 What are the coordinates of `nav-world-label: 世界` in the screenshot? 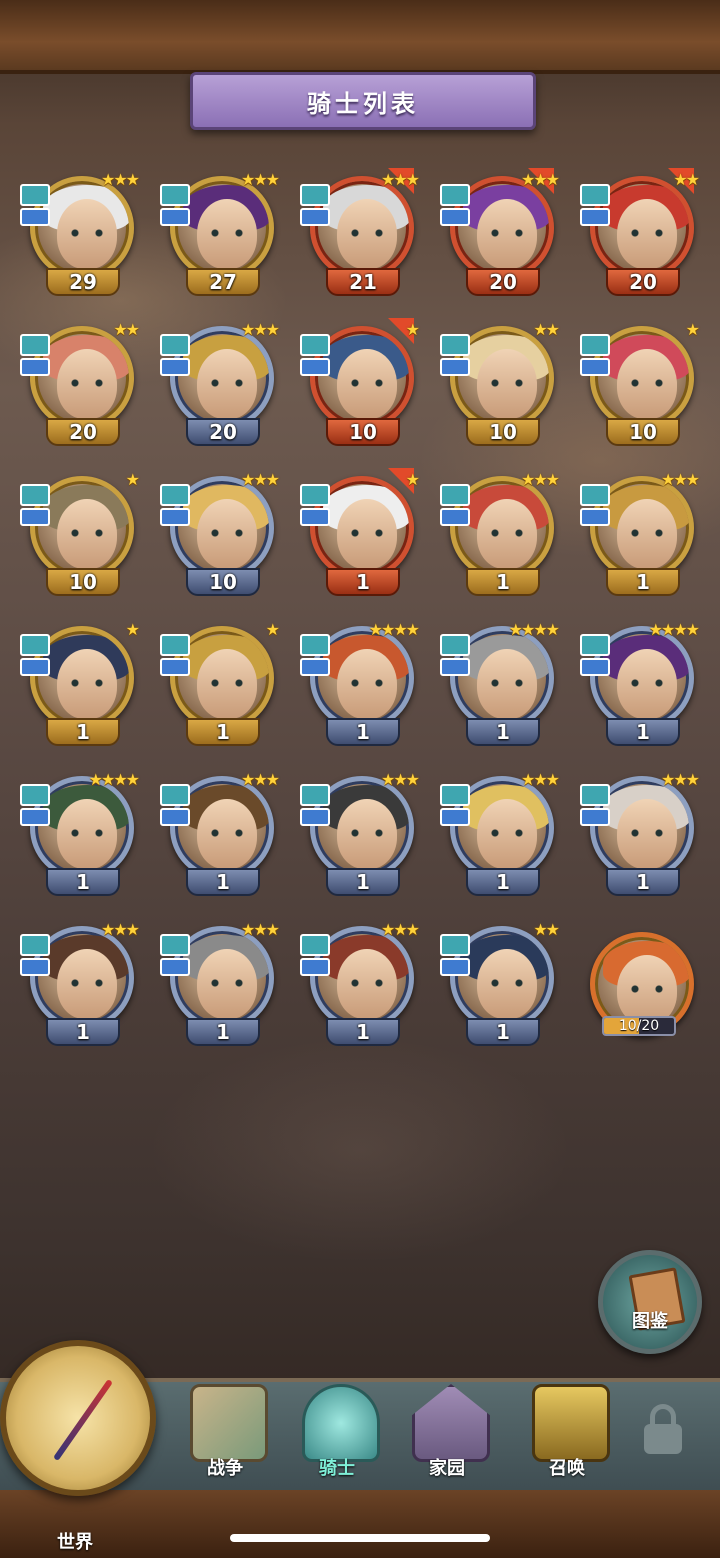 It's located at (75, 1542).